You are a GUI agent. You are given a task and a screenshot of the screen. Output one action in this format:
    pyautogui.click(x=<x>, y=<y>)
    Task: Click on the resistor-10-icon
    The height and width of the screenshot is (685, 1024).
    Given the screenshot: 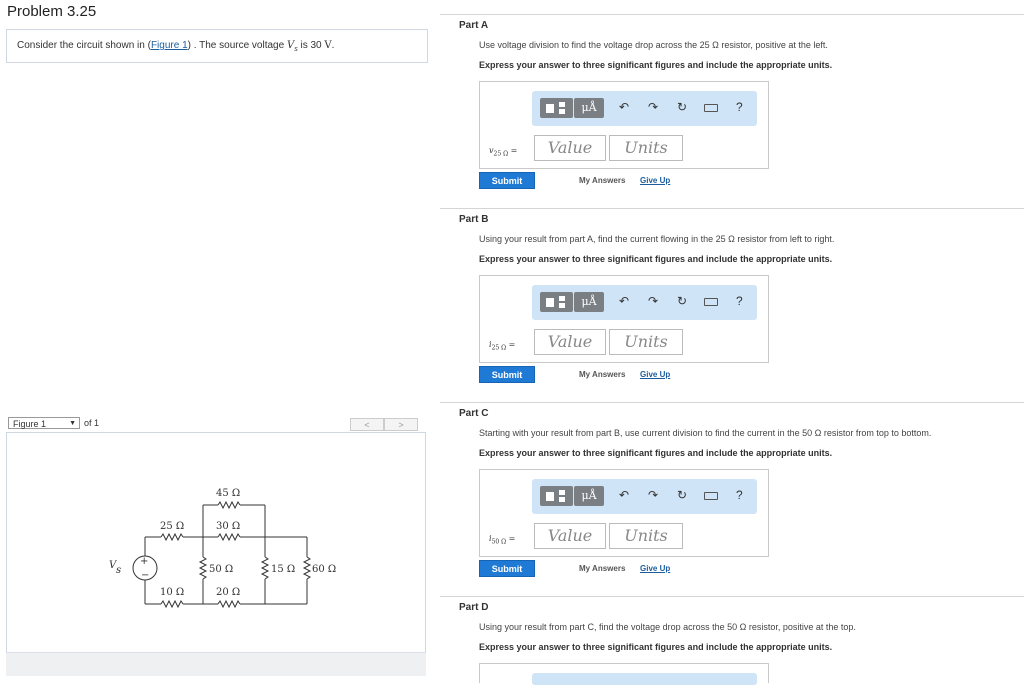 What is the action you would take?
    pyautogui.click(x=172, y=604)
    